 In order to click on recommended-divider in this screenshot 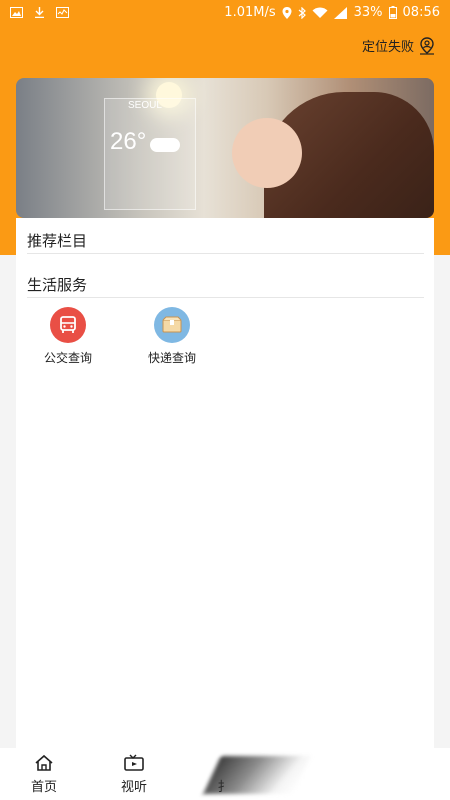, I will do `click(225, 253)`.